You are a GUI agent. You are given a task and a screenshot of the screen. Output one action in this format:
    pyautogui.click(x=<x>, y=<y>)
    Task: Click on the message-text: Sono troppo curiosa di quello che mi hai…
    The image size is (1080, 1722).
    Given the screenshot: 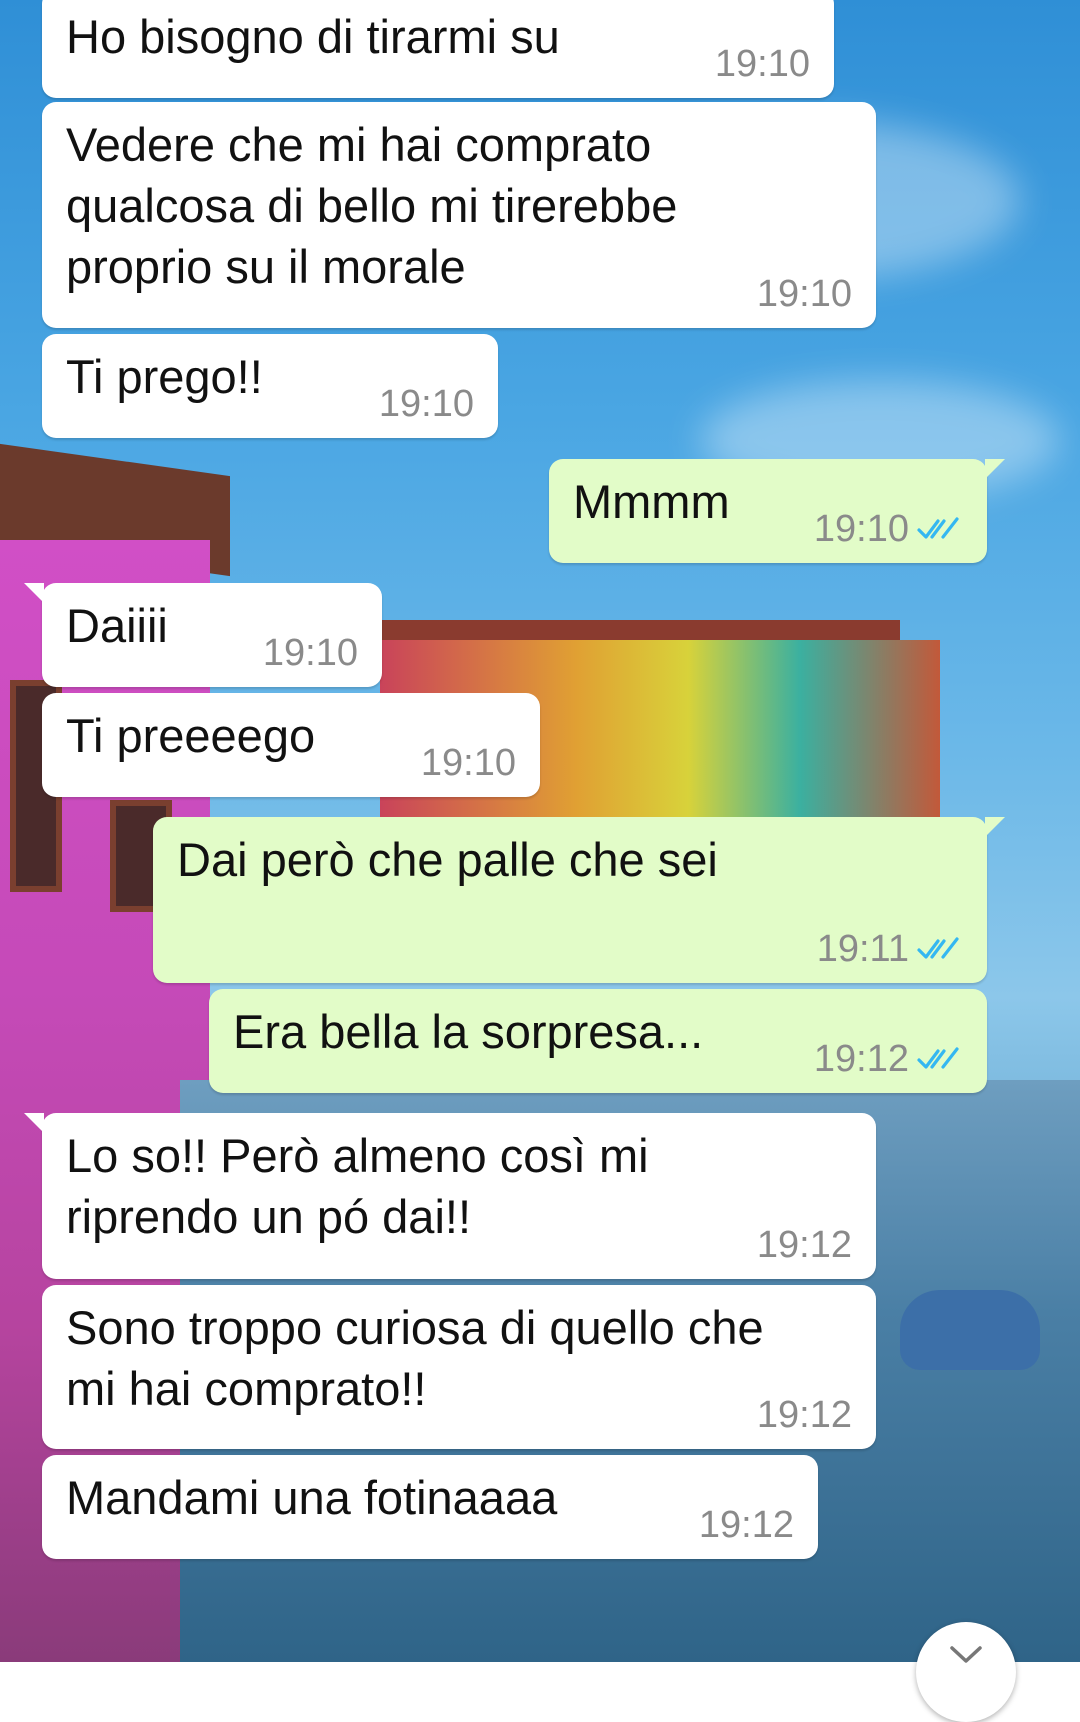 What is the action you would take?
    pyautogui.click(x=415, y=1358)
    